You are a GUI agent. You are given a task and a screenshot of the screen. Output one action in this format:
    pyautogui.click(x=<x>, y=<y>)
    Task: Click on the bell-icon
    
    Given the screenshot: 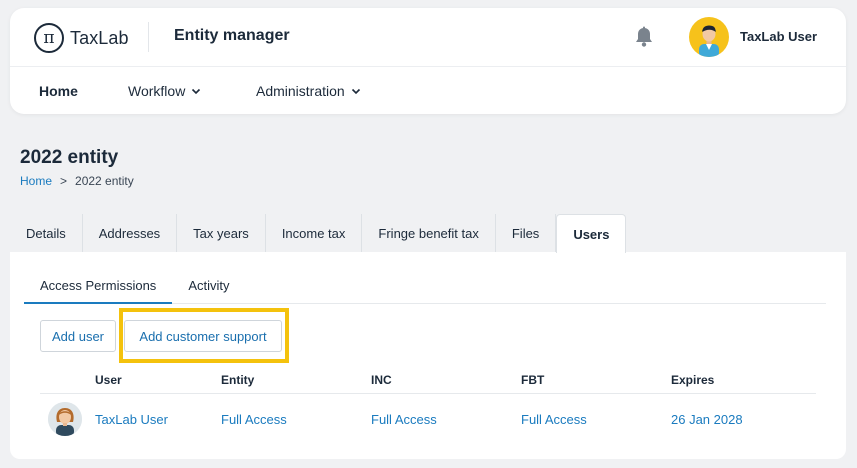 What is the action you would take?
    pyautogui.click(x=644, y=37)
    